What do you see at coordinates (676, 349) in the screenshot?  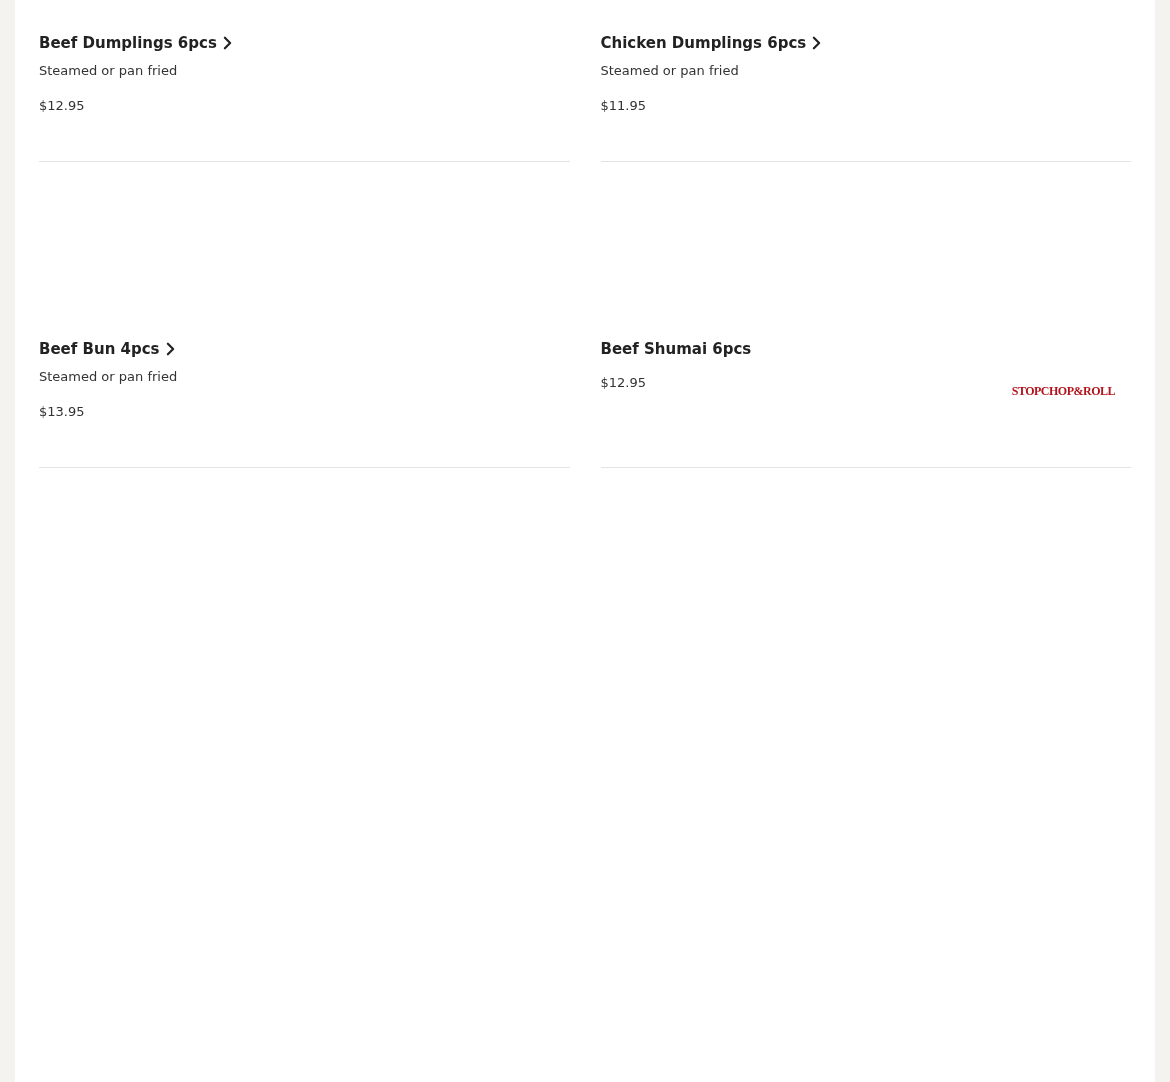 I see `item-title: Beef Shumai 6pcs` at bounding box center [676, 349].